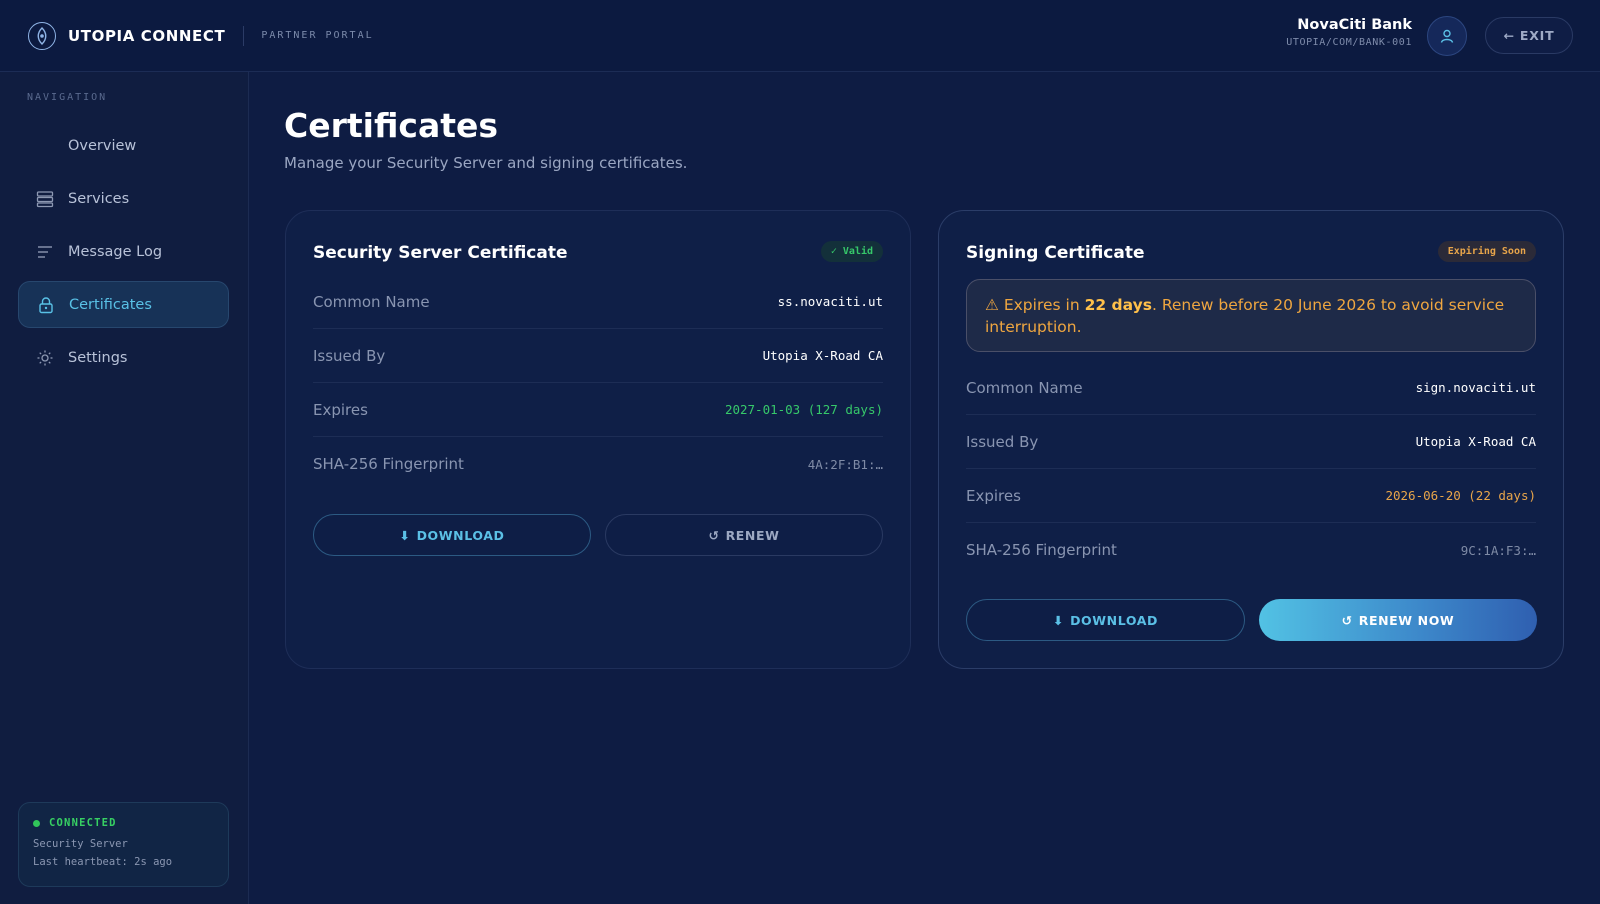 This screenshot has height=904, width=1600. What do you see at coordinates (1251, 388) in the screenshot?
I see `cert-row-common-name: Common Name sign.novaciti.ut` at bounding box center [1251, 388].